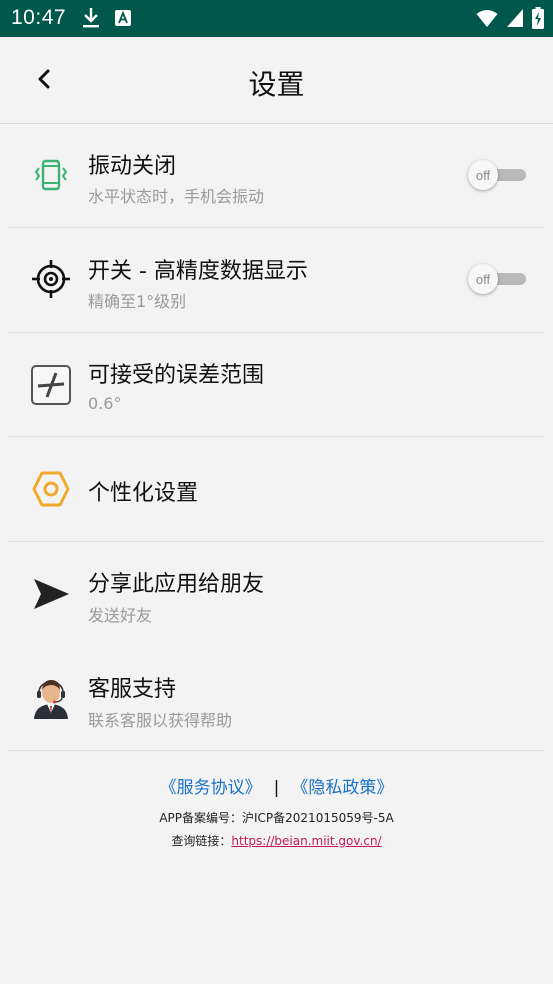 This screenshot has height=984, width=553. I want to click on precision-toggle: off, so click(497, 279).